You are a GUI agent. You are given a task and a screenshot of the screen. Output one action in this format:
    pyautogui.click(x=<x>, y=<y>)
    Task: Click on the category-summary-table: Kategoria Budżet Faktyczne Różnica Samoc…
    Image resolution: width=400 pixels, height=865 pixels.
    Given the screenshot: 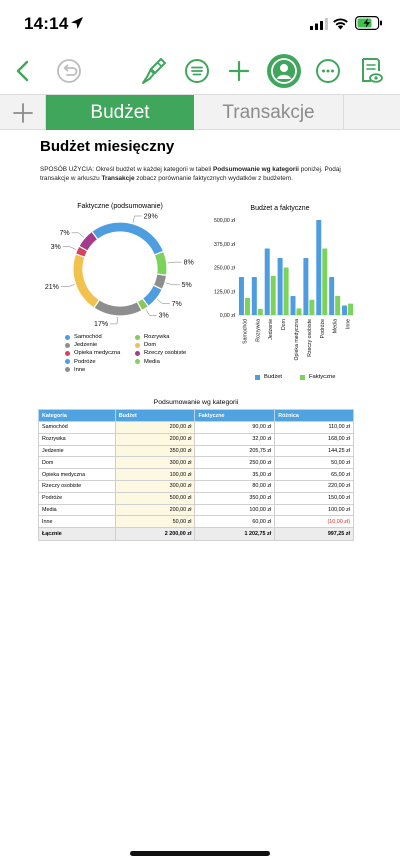 What is the action you would take?
    pyautogui.click(x=196, y=475)
    